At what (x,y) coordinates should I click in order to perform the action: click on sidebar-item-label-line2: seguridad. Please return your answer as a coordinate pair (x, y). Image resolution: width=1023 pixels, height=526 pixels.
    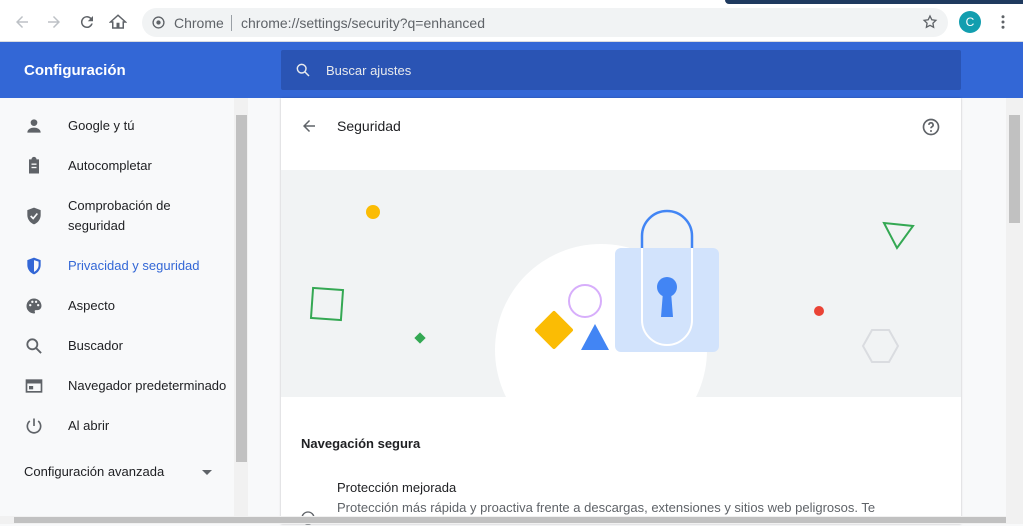
    Looking at the image, I should click on (97, 225).